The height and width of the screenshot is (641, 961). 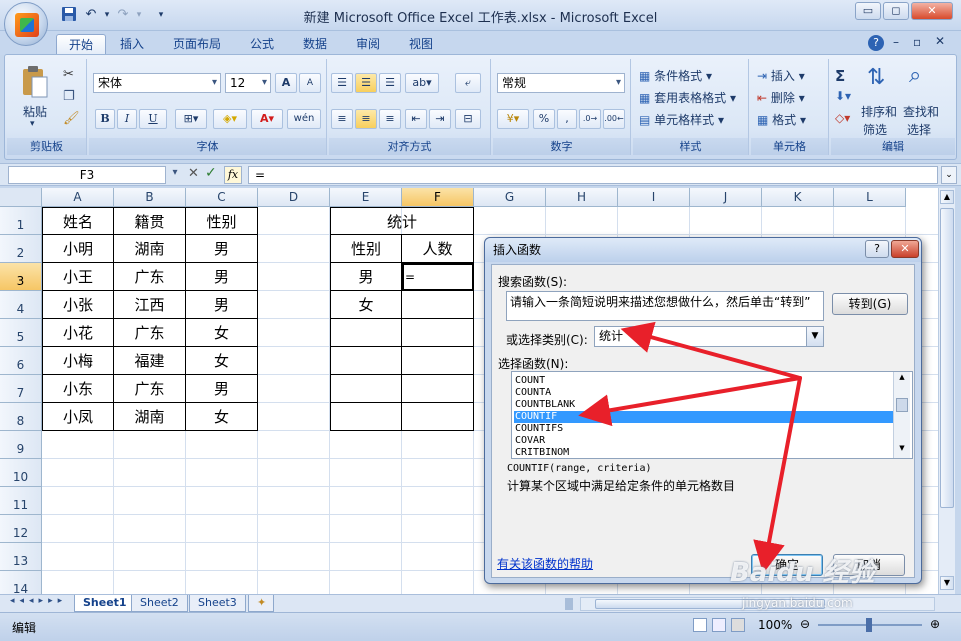 What do you see at coordinates (705, 452) in the screenshot?
I see `function-item: CRITBINOM` at bounding box center [705, 452].